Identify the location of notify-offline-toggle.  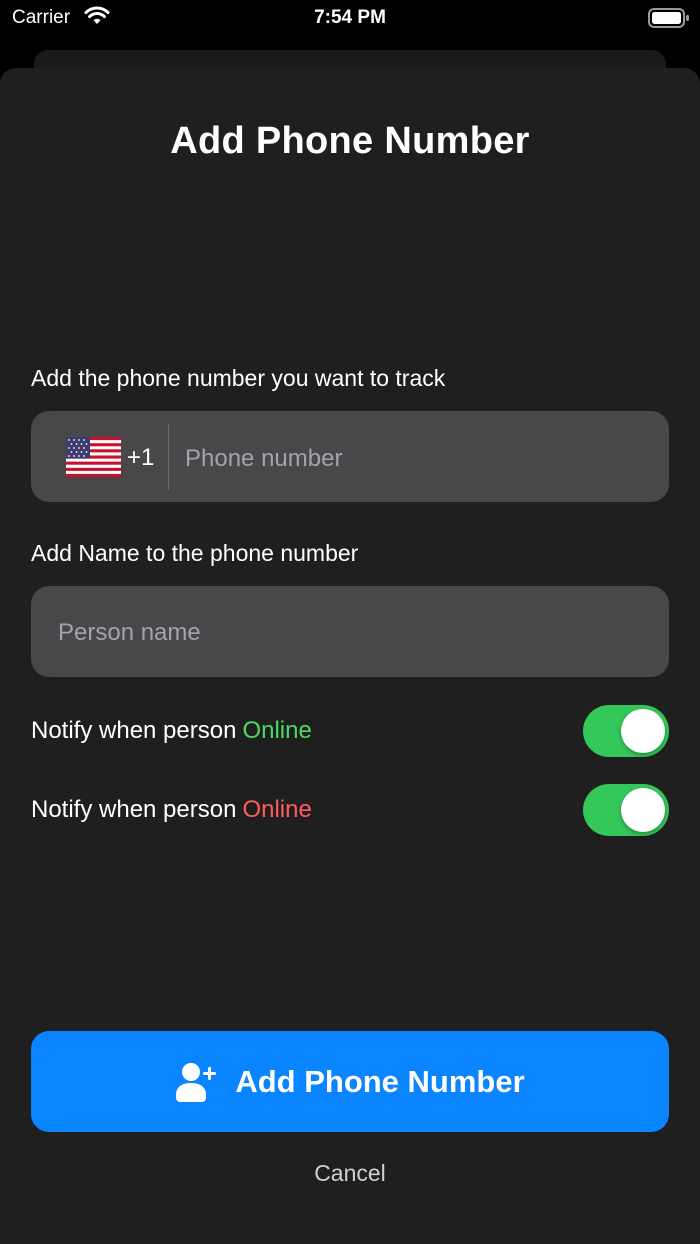
(626, 810).